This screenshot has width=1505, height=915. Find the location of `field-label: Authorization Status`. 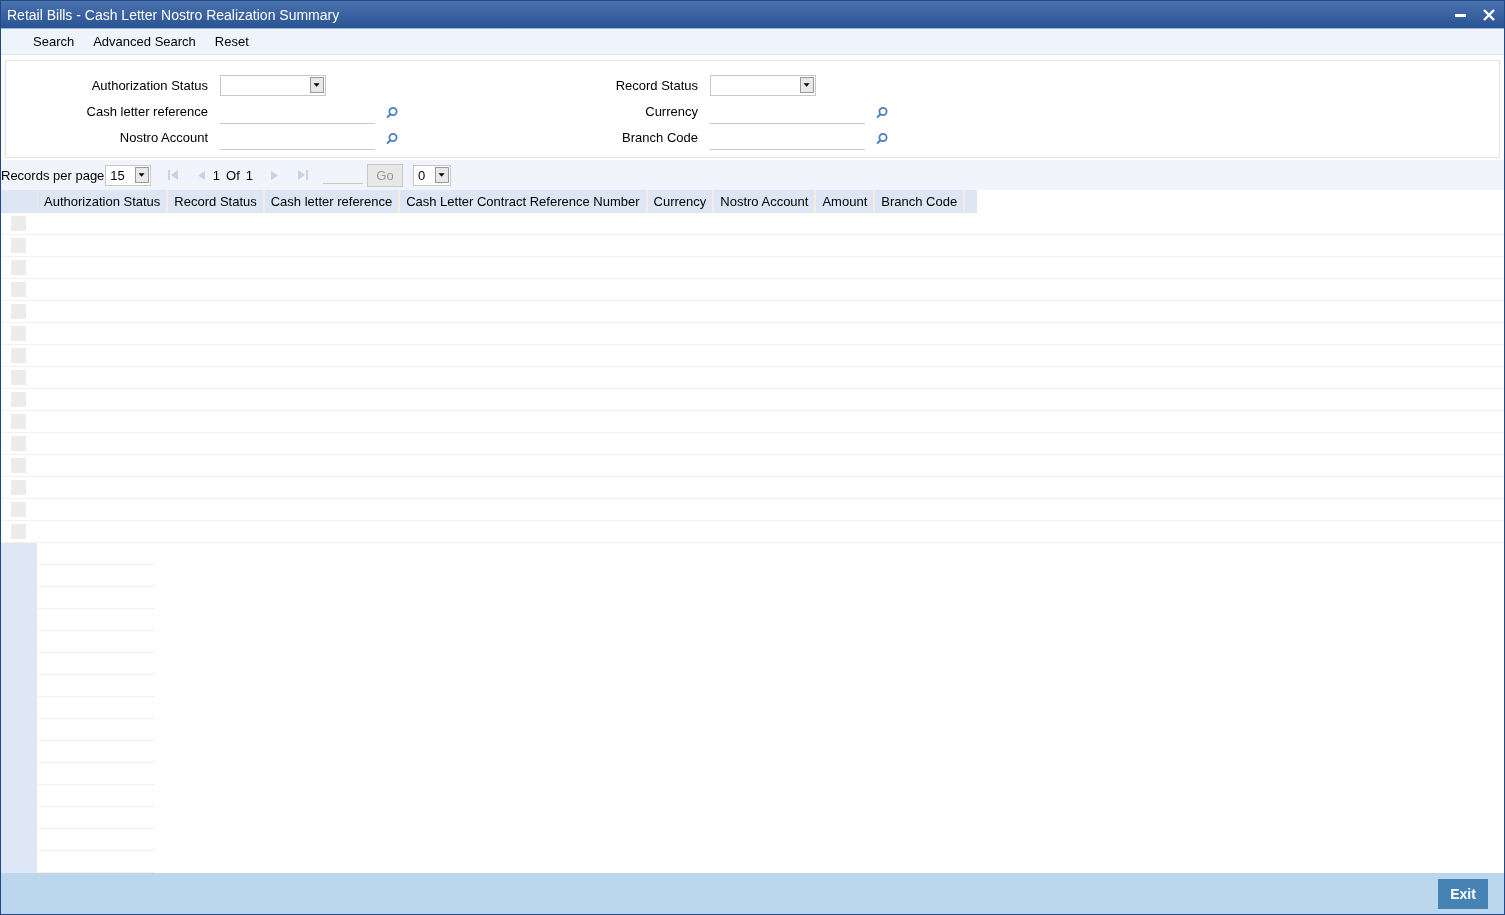

field-label: Authorization Status is located at coordinates (149, 85).